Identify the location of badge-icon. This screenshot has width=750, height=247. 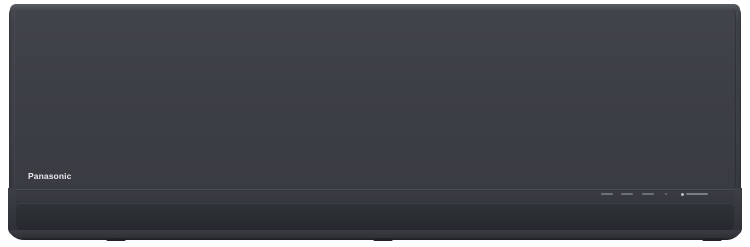
(696, 194).